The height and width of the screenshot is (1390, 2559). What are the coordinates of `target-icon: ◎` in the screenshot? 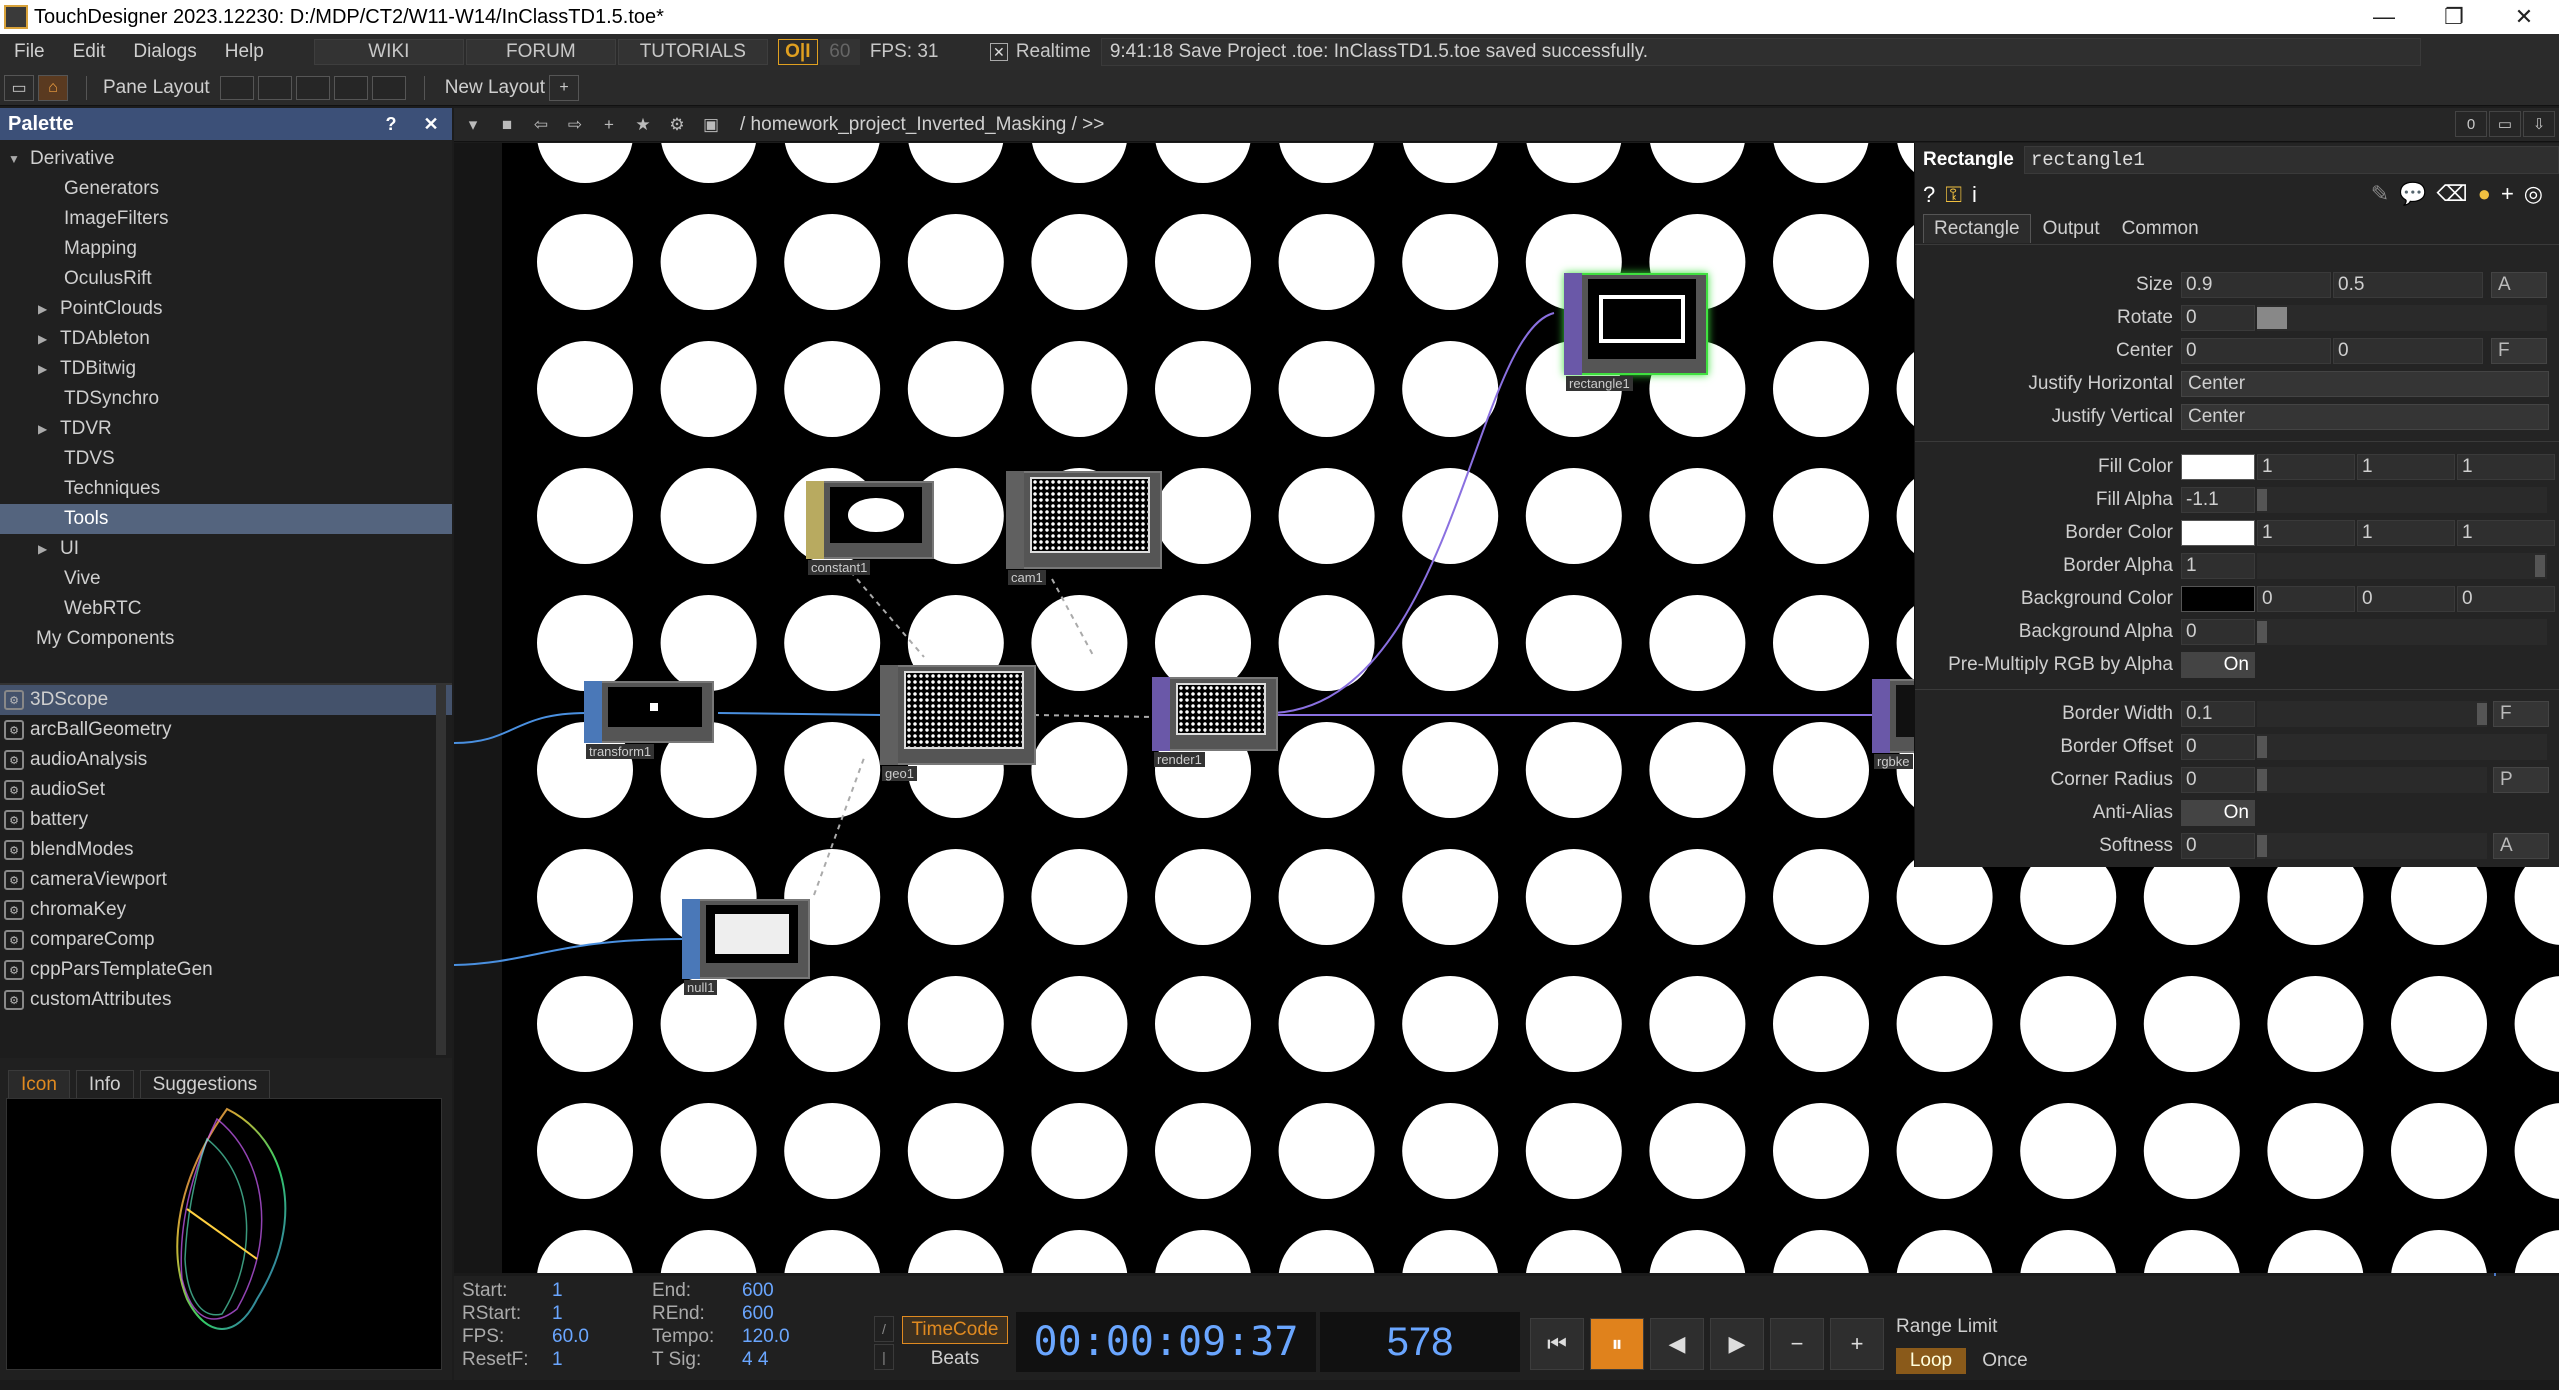 It's located at (2533, 194).